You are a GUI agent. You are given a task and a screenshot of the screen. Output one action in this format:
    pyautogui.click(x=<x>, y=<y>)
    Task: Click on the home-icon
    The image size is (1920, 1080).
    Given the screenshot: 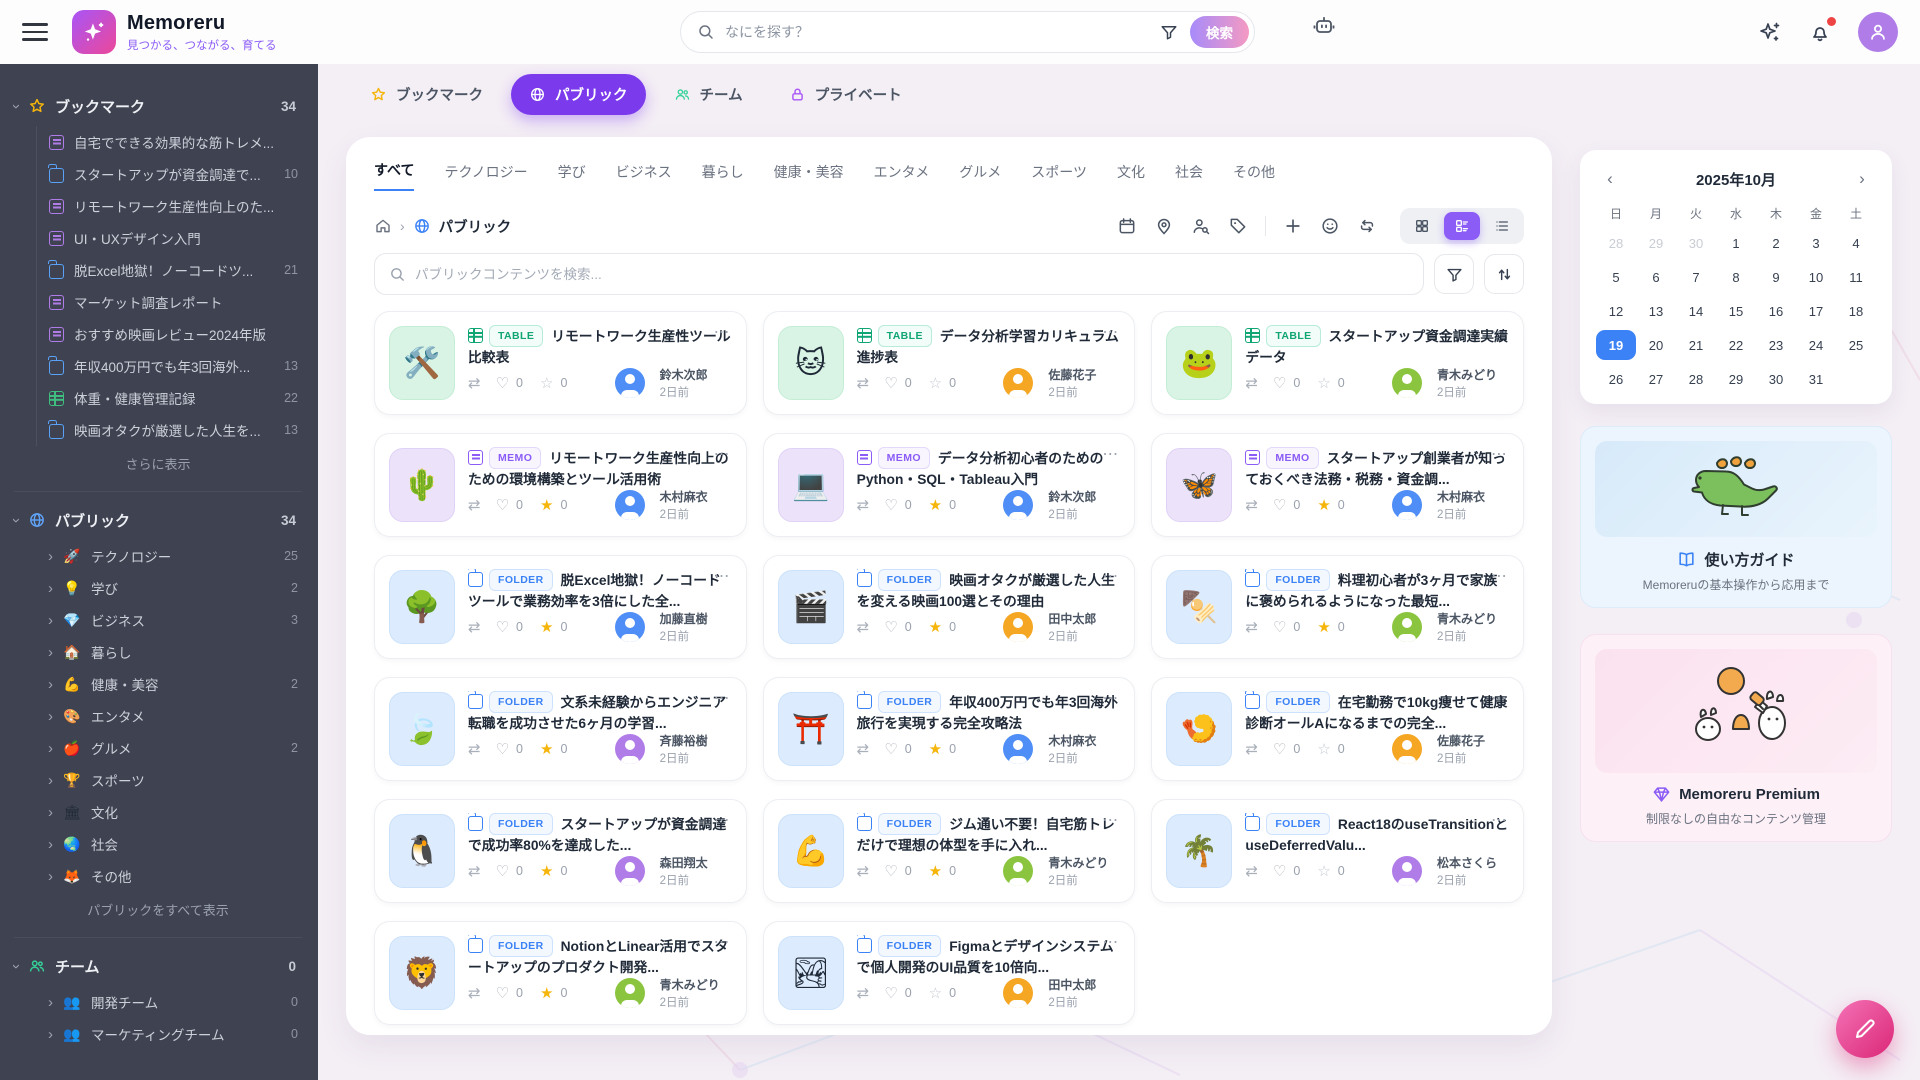 What is the action you would take?
    pyautogui.click(x=383, y=226)
    